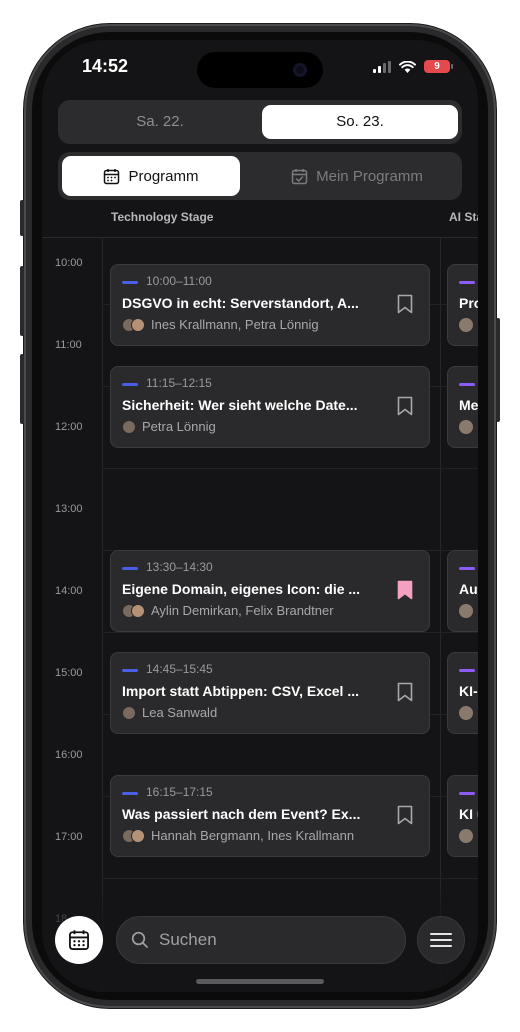 The image size is (520, 1032). I want to click on stage-header-ai: AI Sta, so click(463, 217).